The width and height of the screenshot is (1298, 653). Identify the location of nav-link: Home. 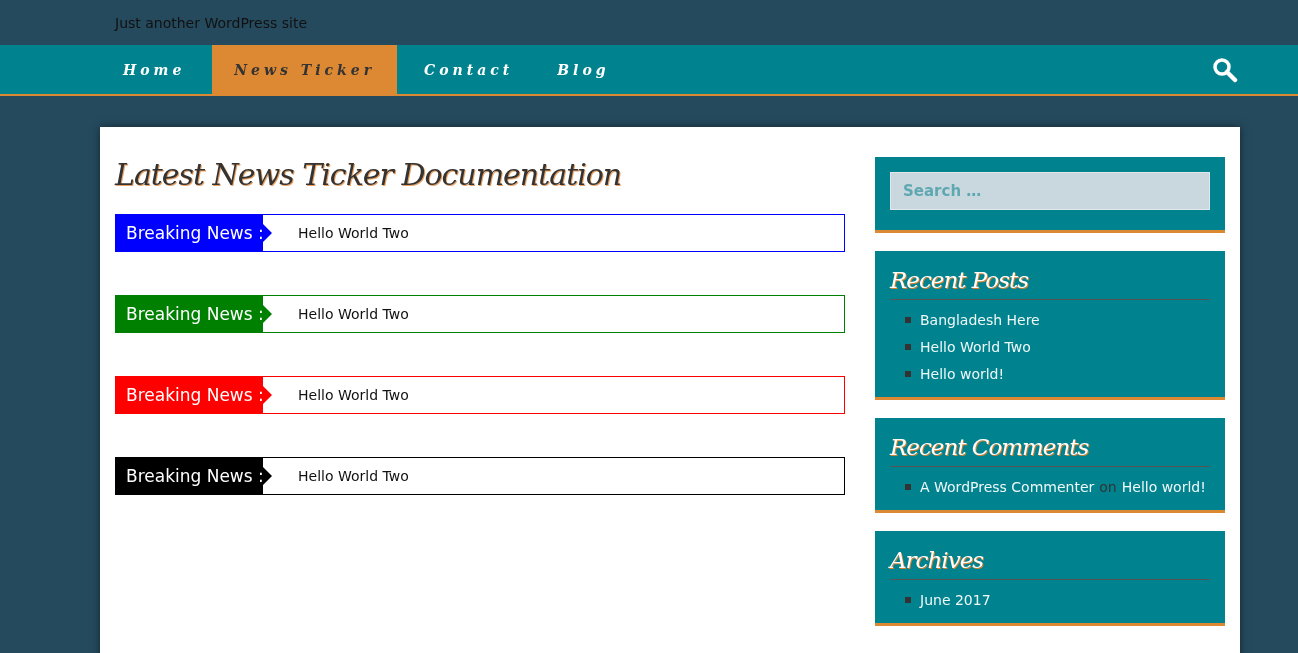
(154, 69).